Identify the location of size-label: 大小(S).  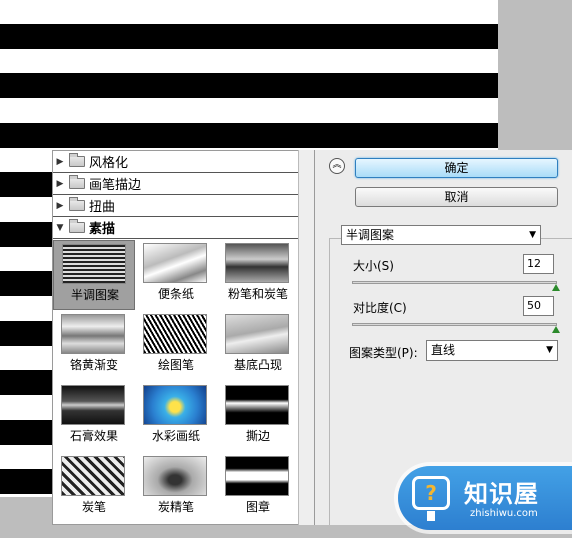
(373, 266).